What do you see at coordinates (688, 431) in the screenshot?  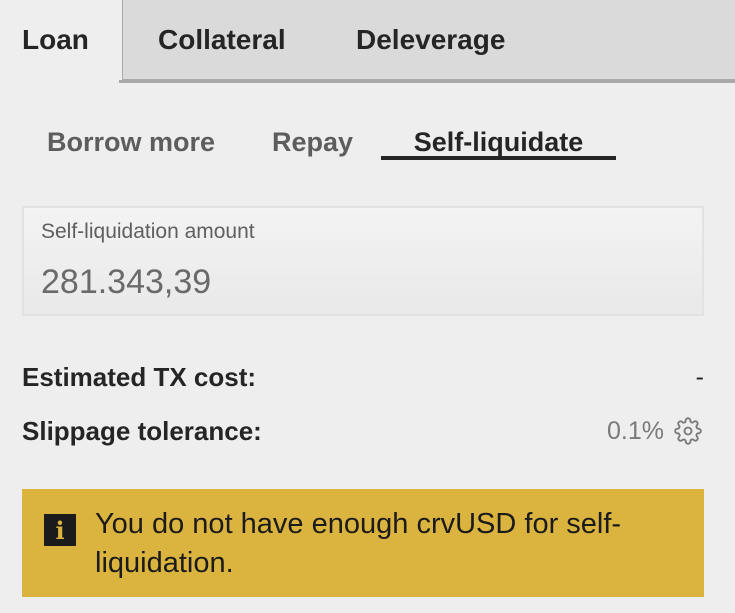 I see `gear-icon` at bounding box center [688, 431].